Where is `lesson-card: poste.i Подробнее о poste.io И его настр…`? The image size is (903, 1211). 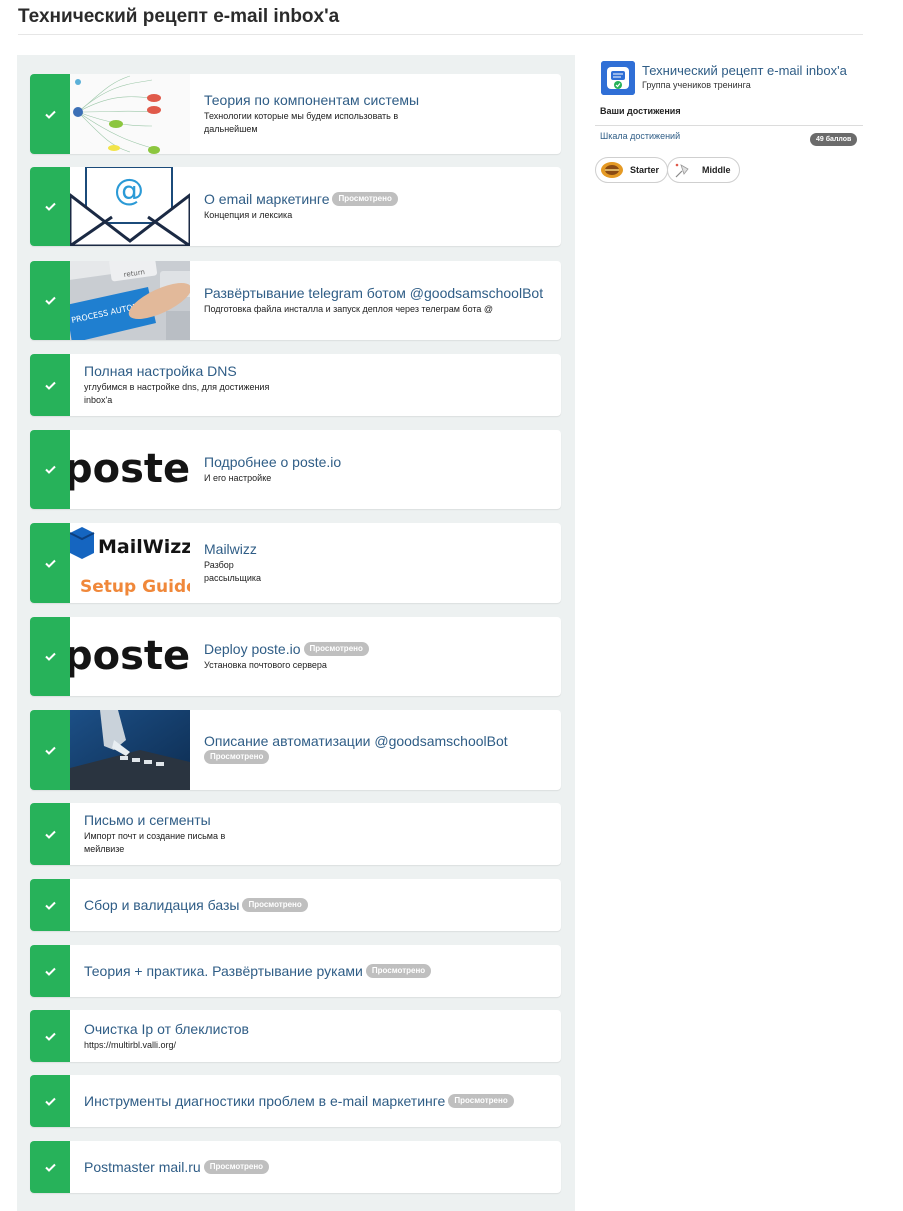 lesson-card: poste.i Подробнее о poste.io И его настр… is located at coordinates (295, 469).